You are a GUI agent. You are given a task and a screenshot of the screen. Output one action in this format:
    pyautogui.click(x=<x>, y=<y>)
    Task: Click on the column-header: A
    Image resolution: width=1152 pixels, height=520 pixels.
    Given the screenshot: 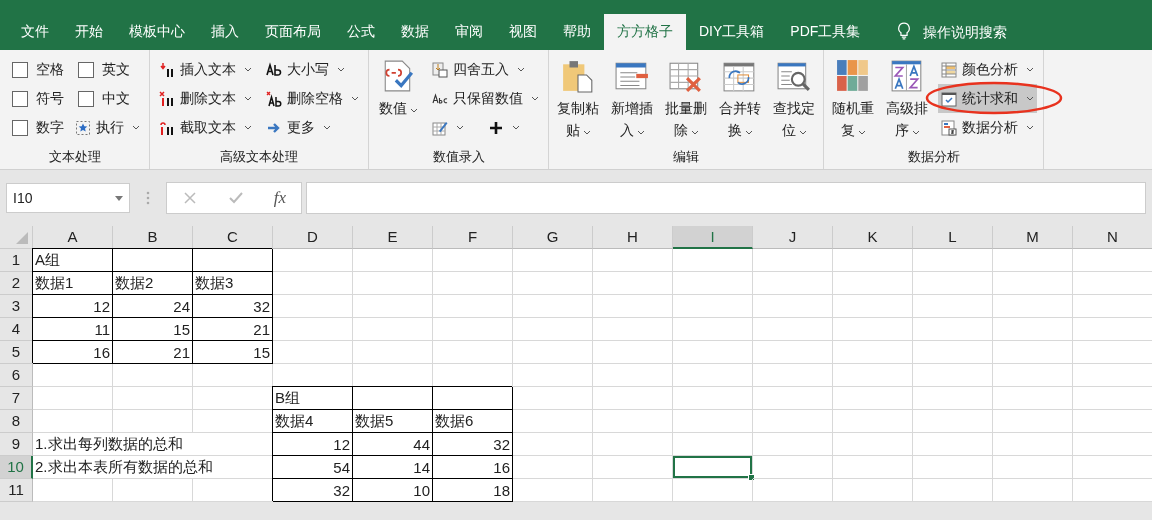 What is the action you would take?
    pyautogui.click(x=73, y=237)
    